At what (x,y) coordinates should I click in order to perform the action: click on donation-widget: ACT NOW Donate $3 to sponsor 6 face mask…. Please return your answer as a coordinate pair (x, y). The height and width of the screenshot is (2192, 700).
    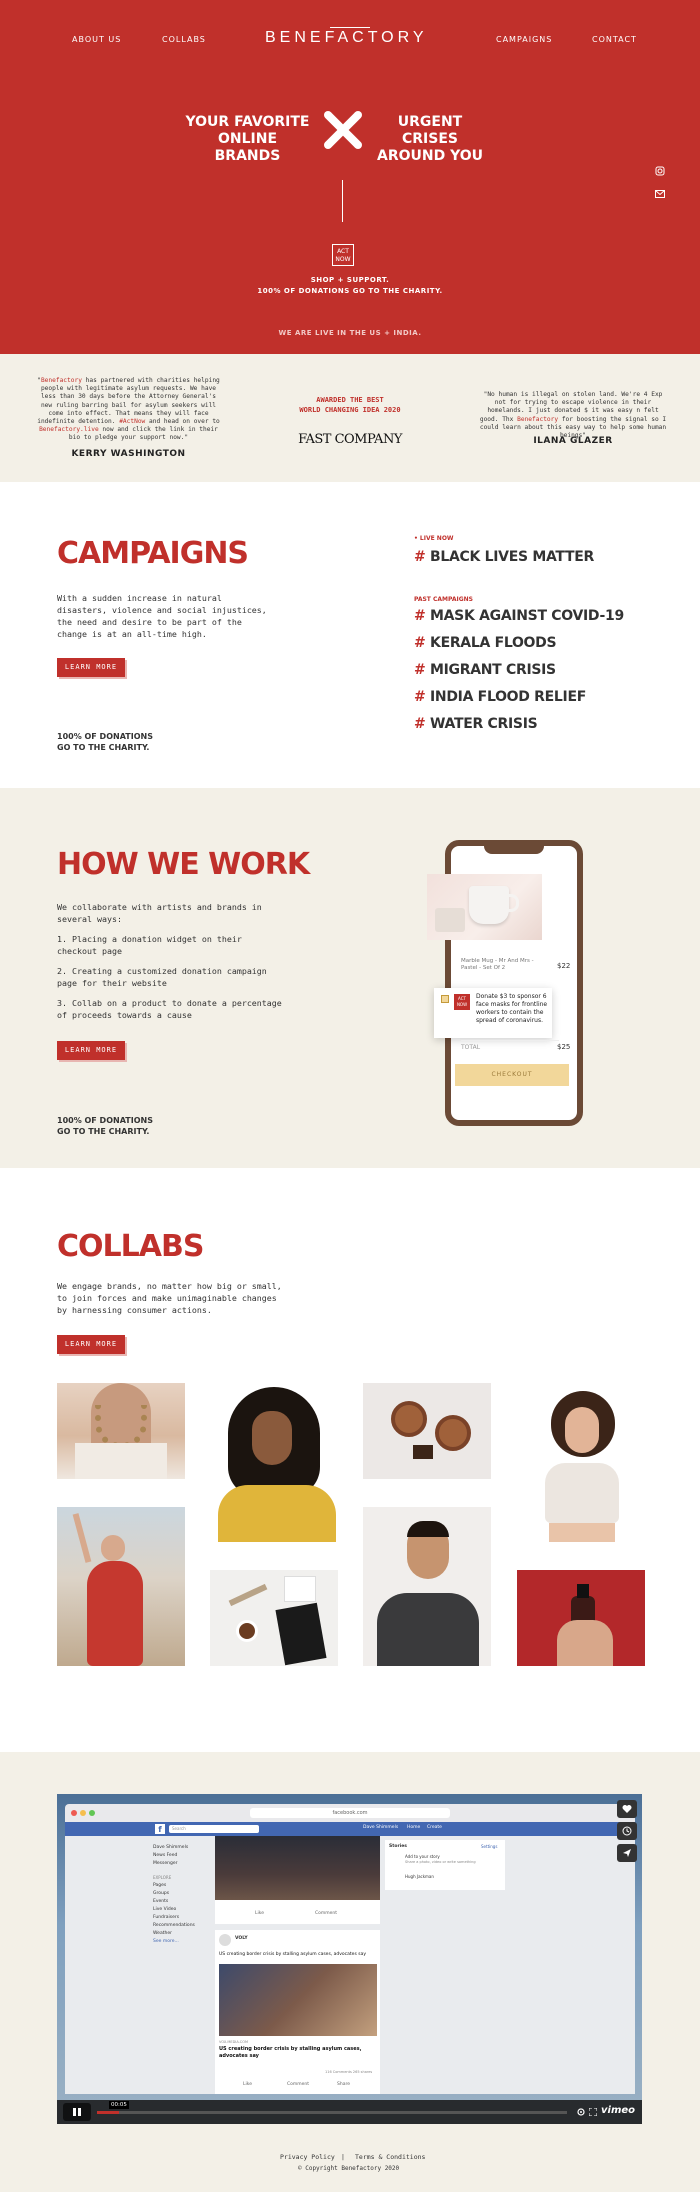
    Looking at the image, I should click on (493, 1013).